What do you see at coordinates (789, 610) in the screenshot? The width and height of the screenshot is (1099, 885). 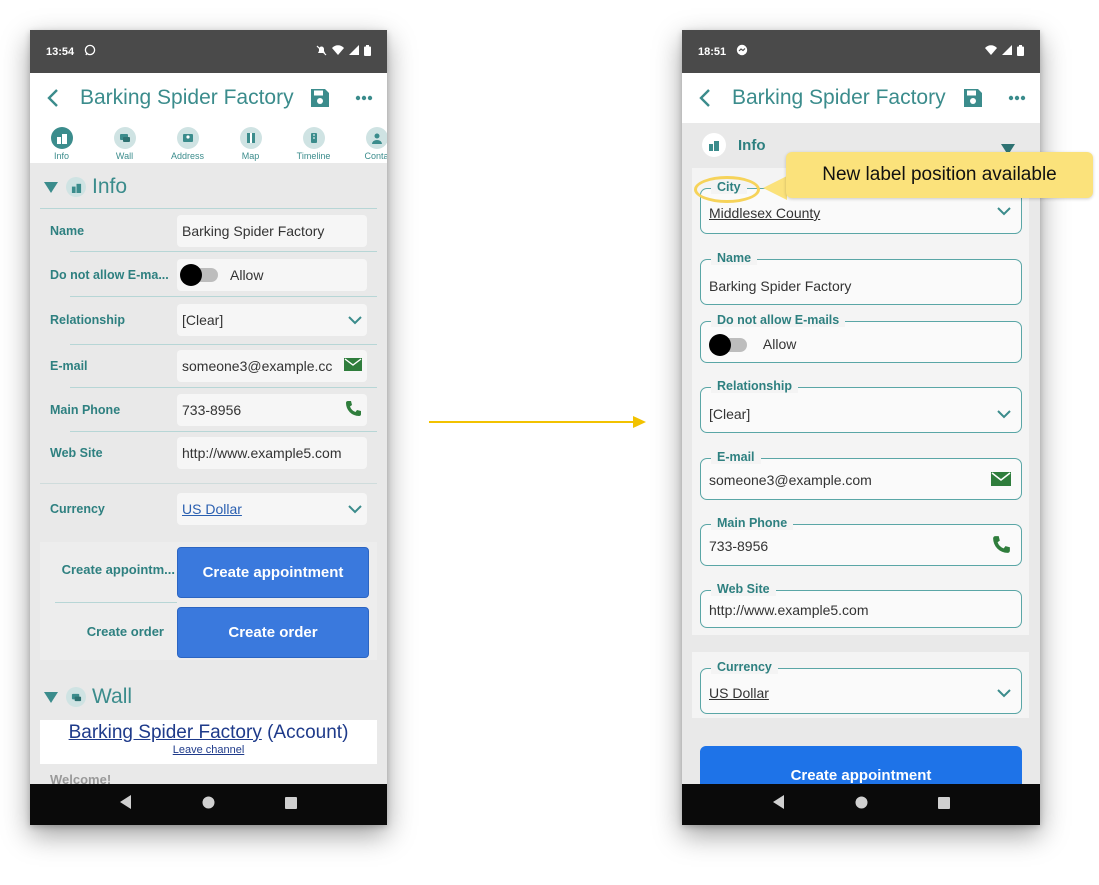 I see `website-value: http://www.example5.com` at bounding box center [789, 610].